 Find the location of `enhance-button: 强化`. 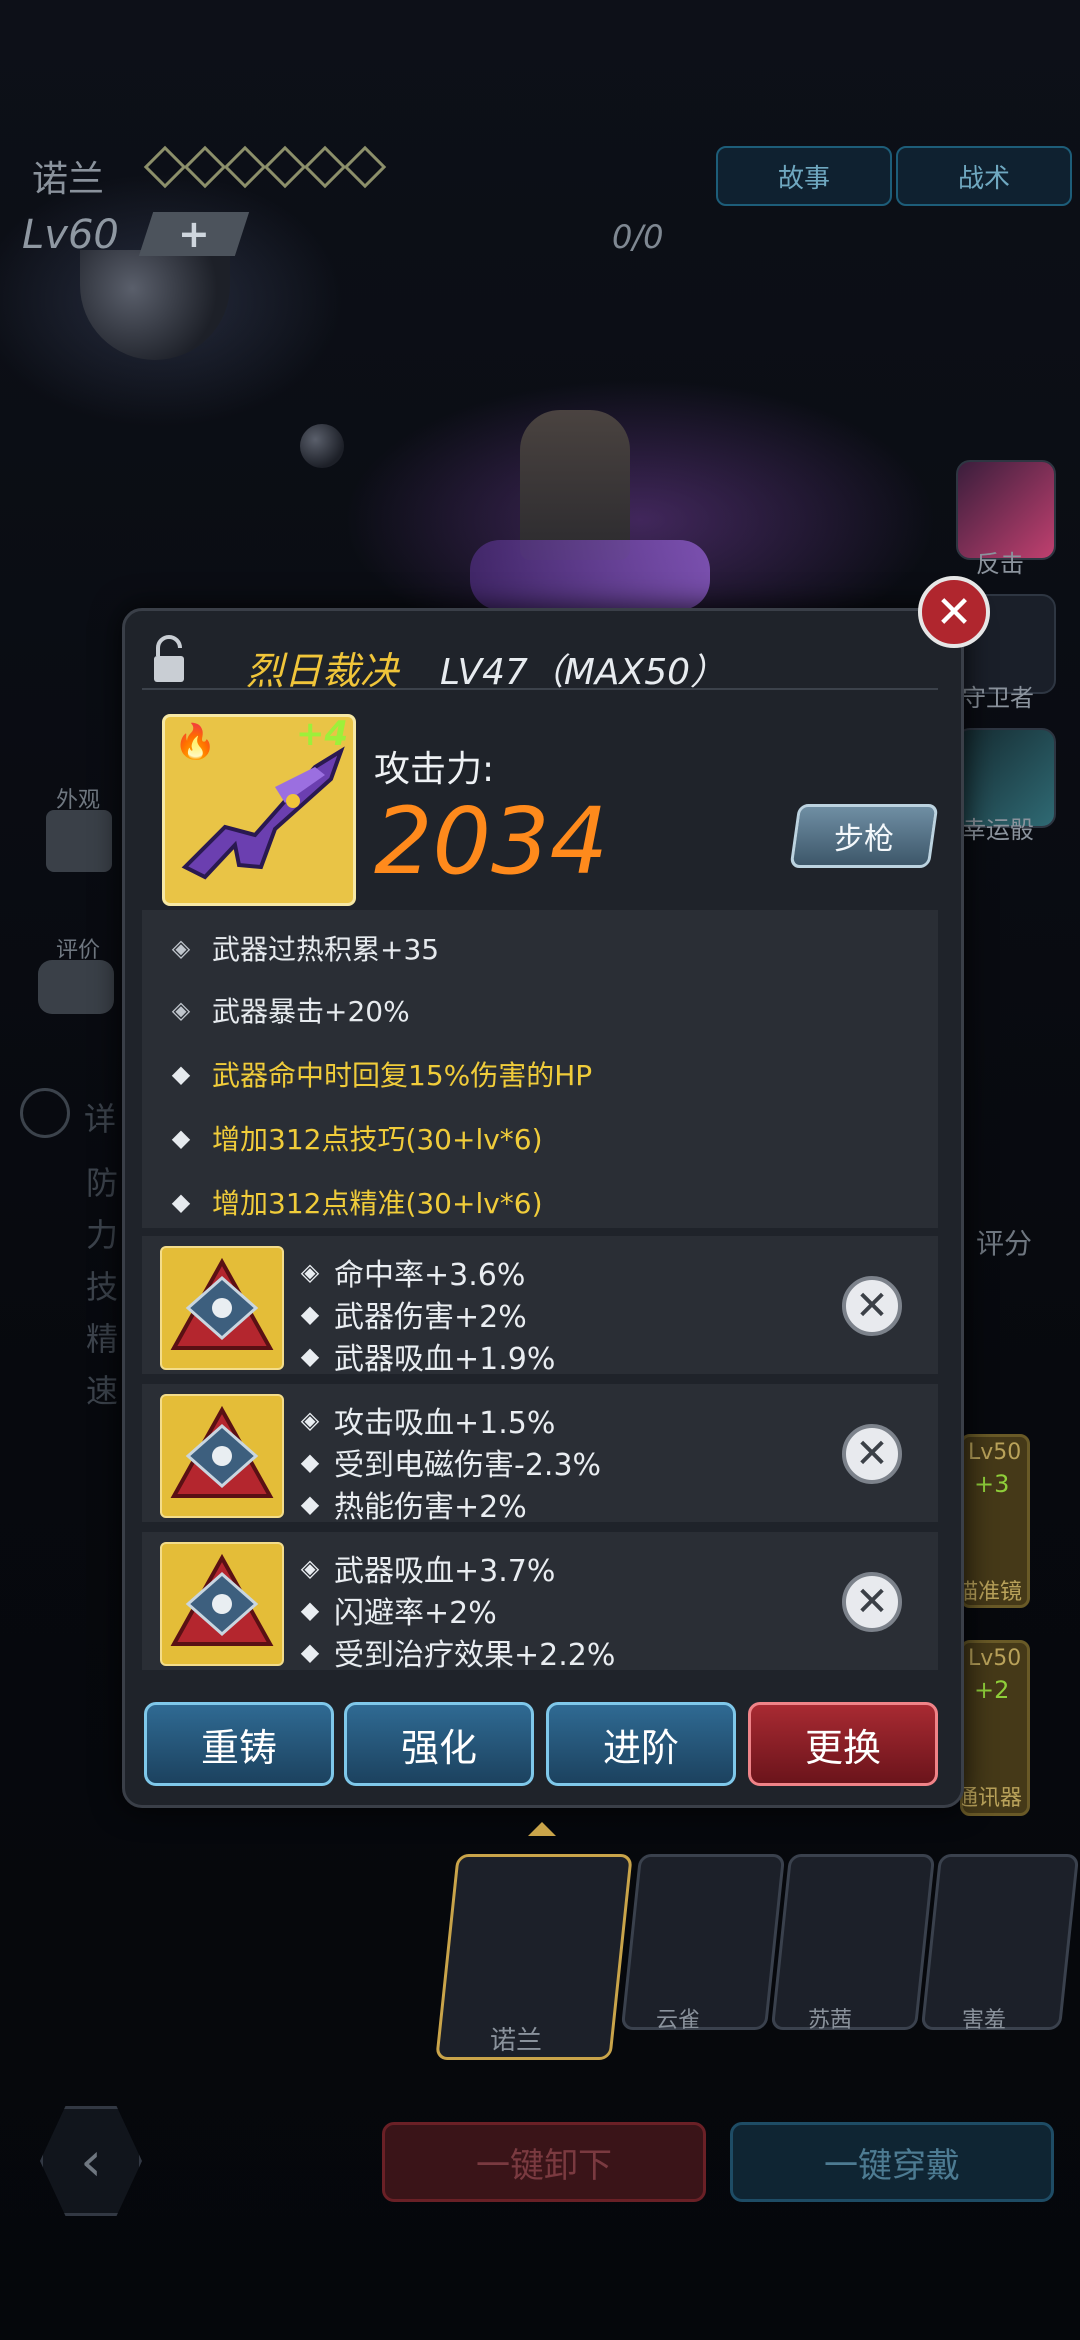

enhance-button: 强化 is located at coordinates (439, 1744).